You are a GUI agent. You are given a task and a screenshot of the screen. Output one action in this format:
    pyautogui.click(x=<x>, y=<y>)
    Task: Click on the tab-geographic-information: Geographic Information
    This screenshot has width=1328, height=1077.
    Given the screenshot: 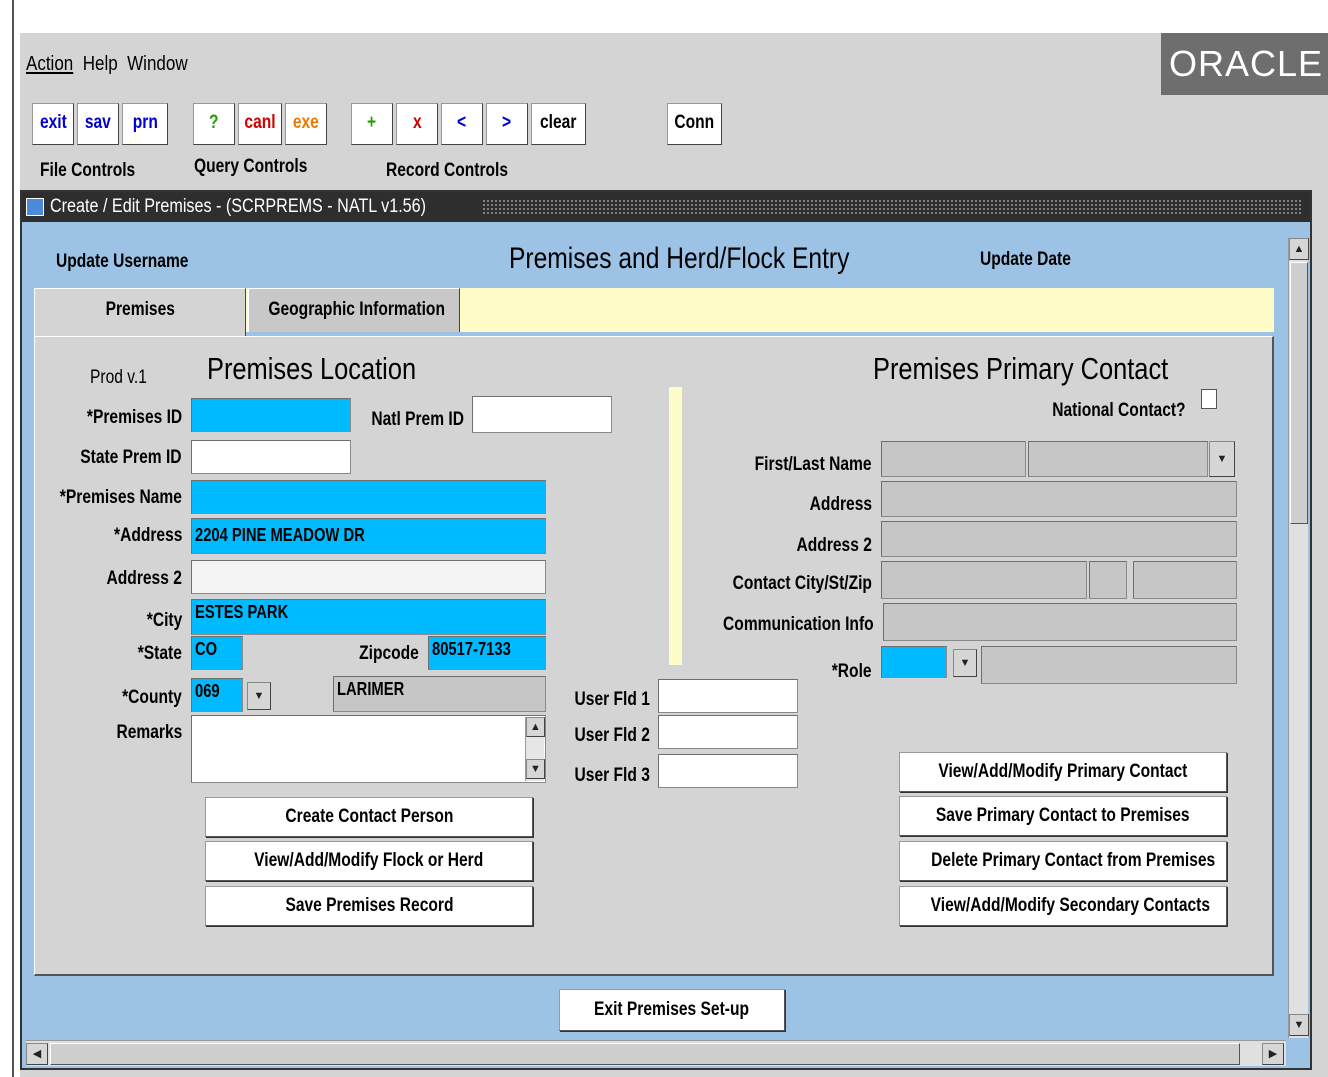 What is the action you would take?
    pyautogui.click(x=354, y=310)
    